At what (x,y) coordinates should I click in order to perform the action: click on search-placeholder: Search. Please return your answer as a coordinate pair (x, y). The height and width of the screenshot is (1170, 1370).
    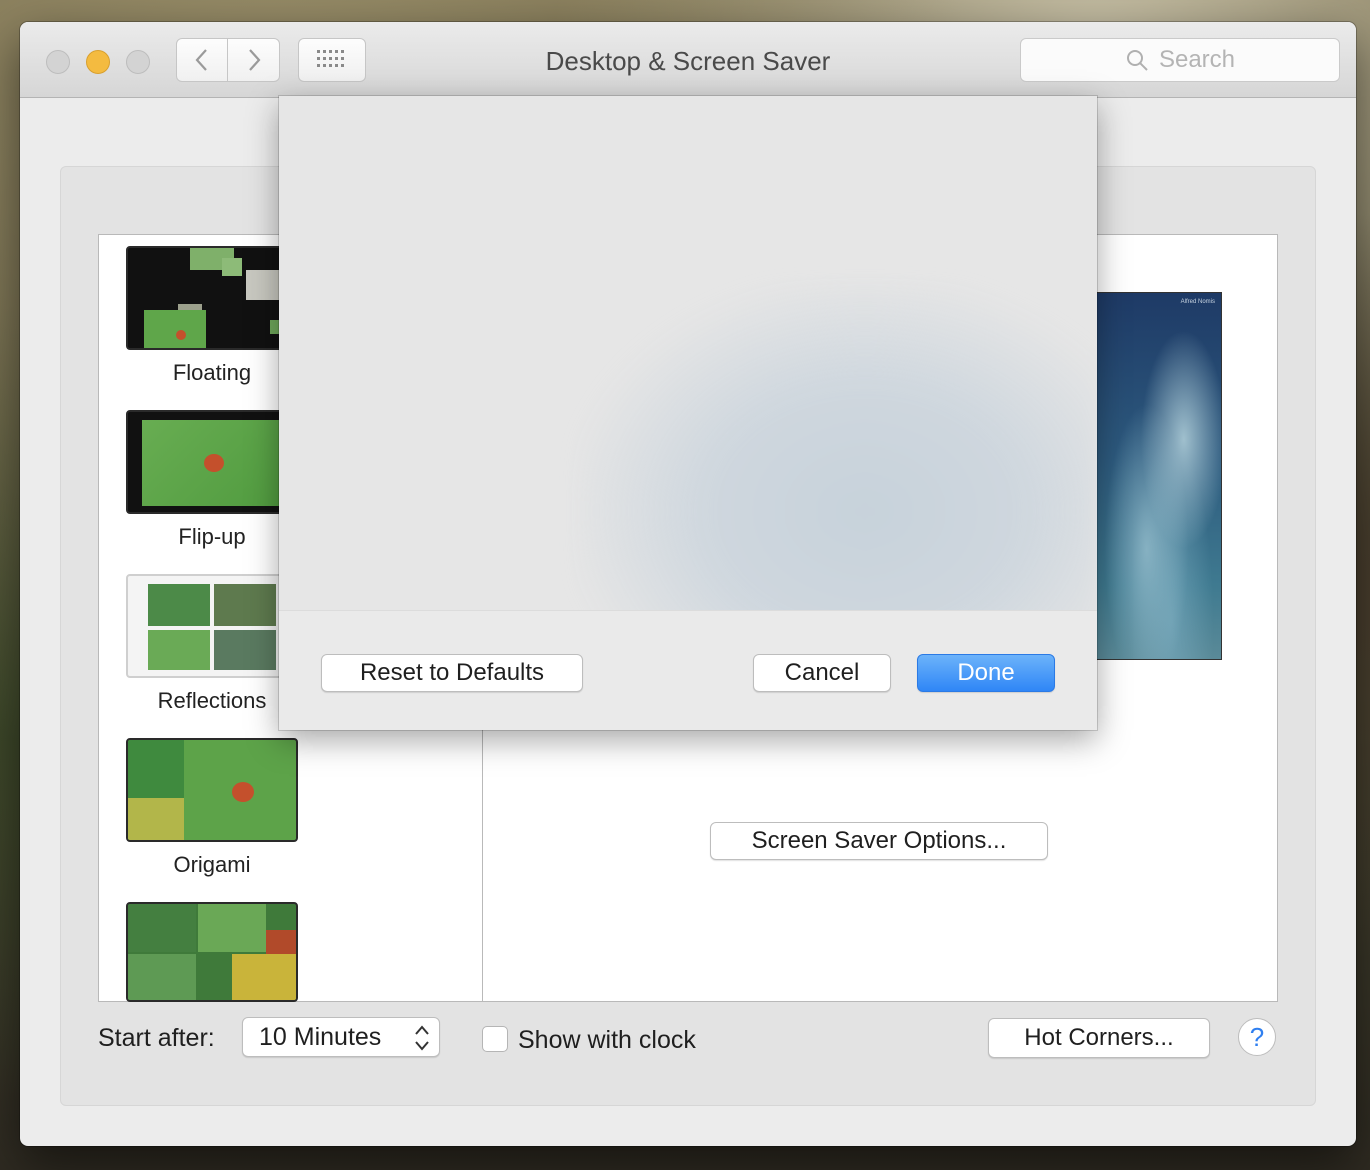
    Looking at the image, I should click on (1197, 59).